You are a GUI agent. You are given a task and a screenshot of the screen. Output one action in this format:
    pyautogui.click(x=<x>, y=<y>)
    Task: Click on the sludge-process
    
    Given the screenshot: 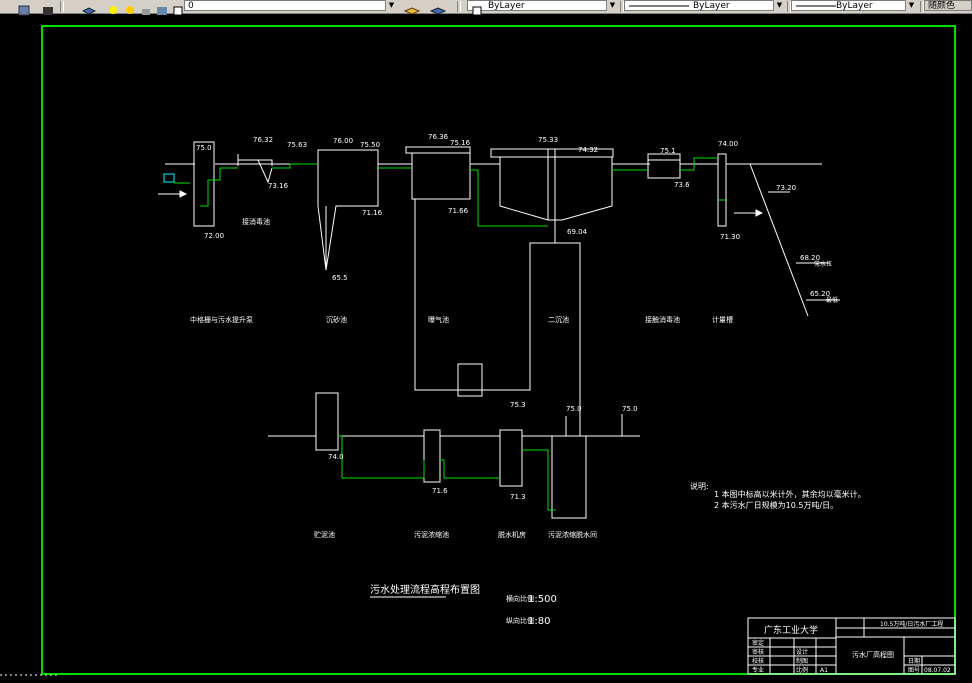 What is the action you would take?
    pyautogui.click(x=454, y=455)
    